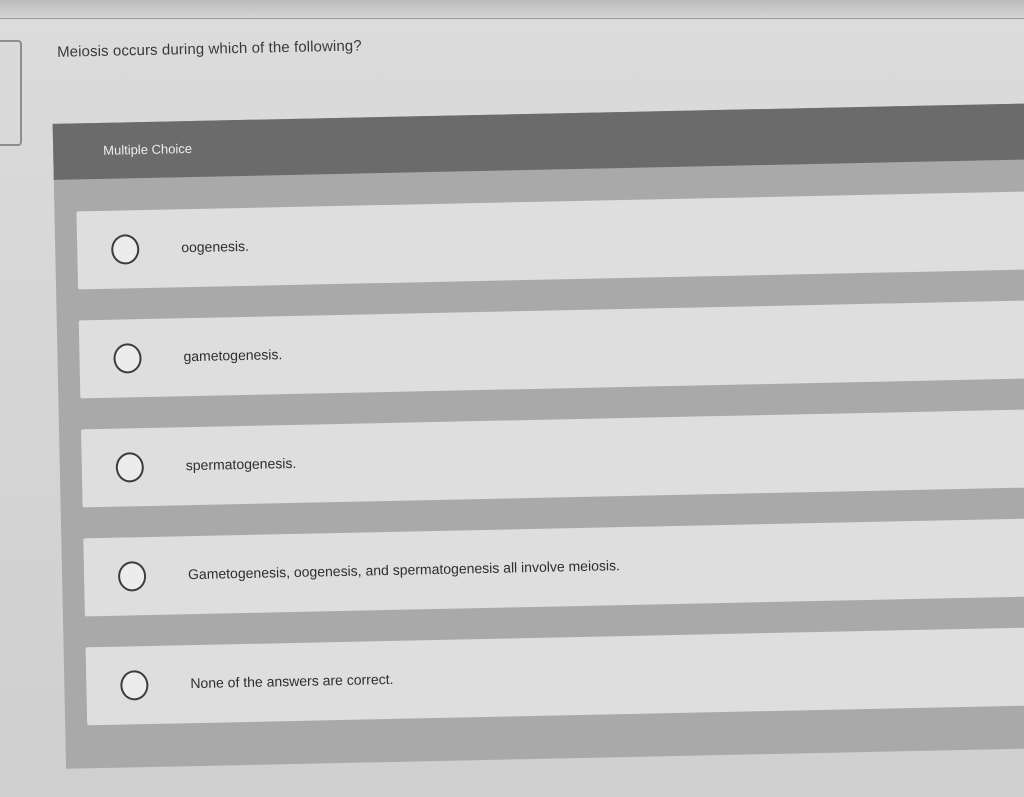 The height and width of the screenshot is (797, 1024). I want to click on answer-option-1: oogenesis., so click(550, 240).